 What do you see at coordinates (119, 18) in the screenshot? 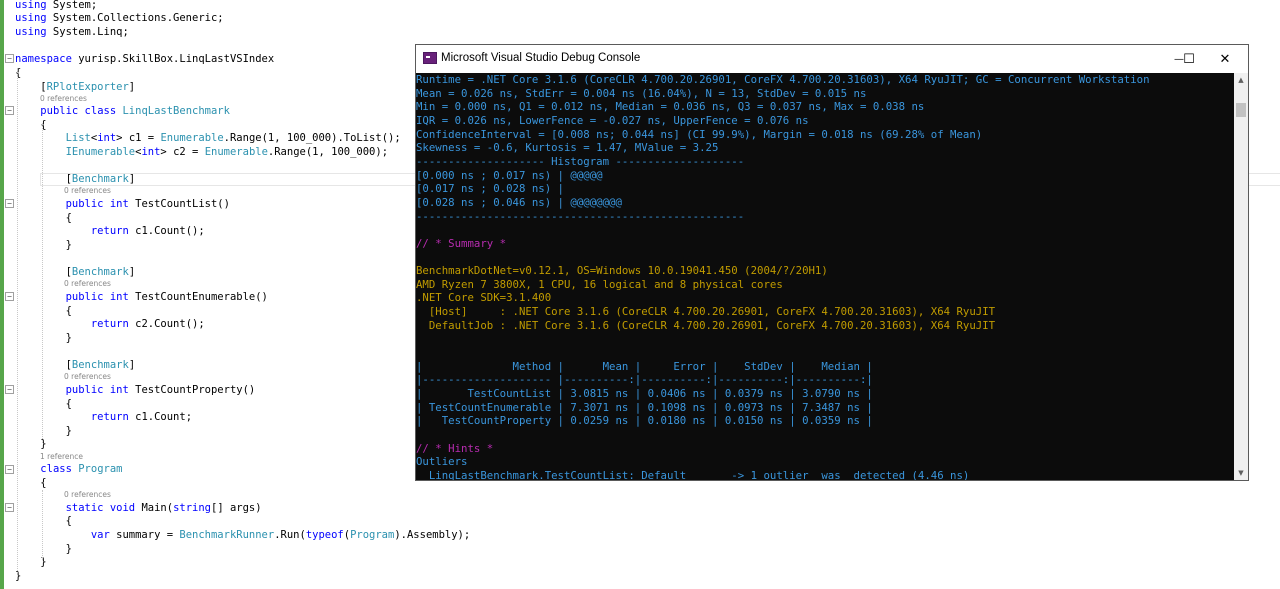
I see `code-line: using System.Collections.Generic;` at bounding box center [119, 18].